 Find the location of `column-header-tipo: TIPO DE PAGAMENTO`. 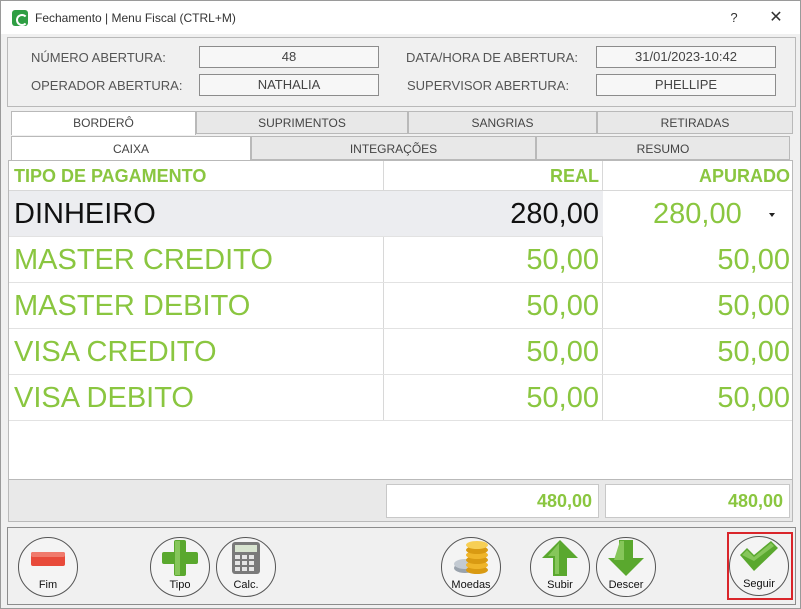

column-header-tipo: TIPO DE PAGAMENTO is located at coordinates (110, 176).